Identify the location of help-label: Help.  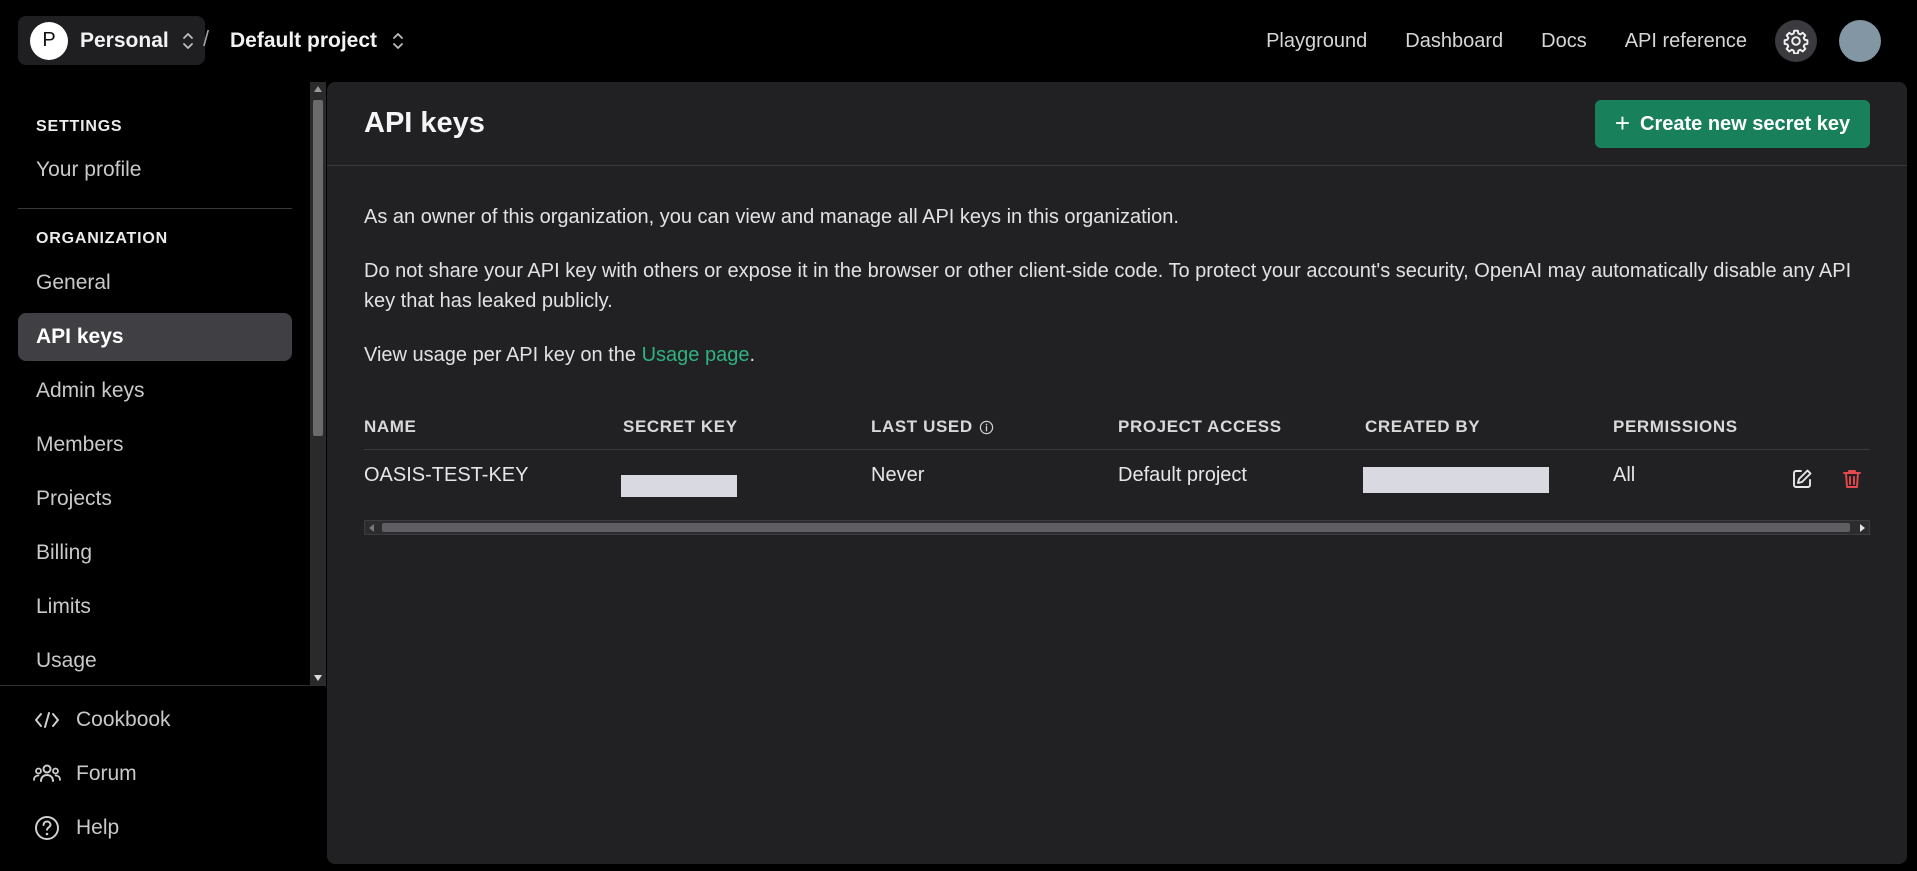
(98, 827).